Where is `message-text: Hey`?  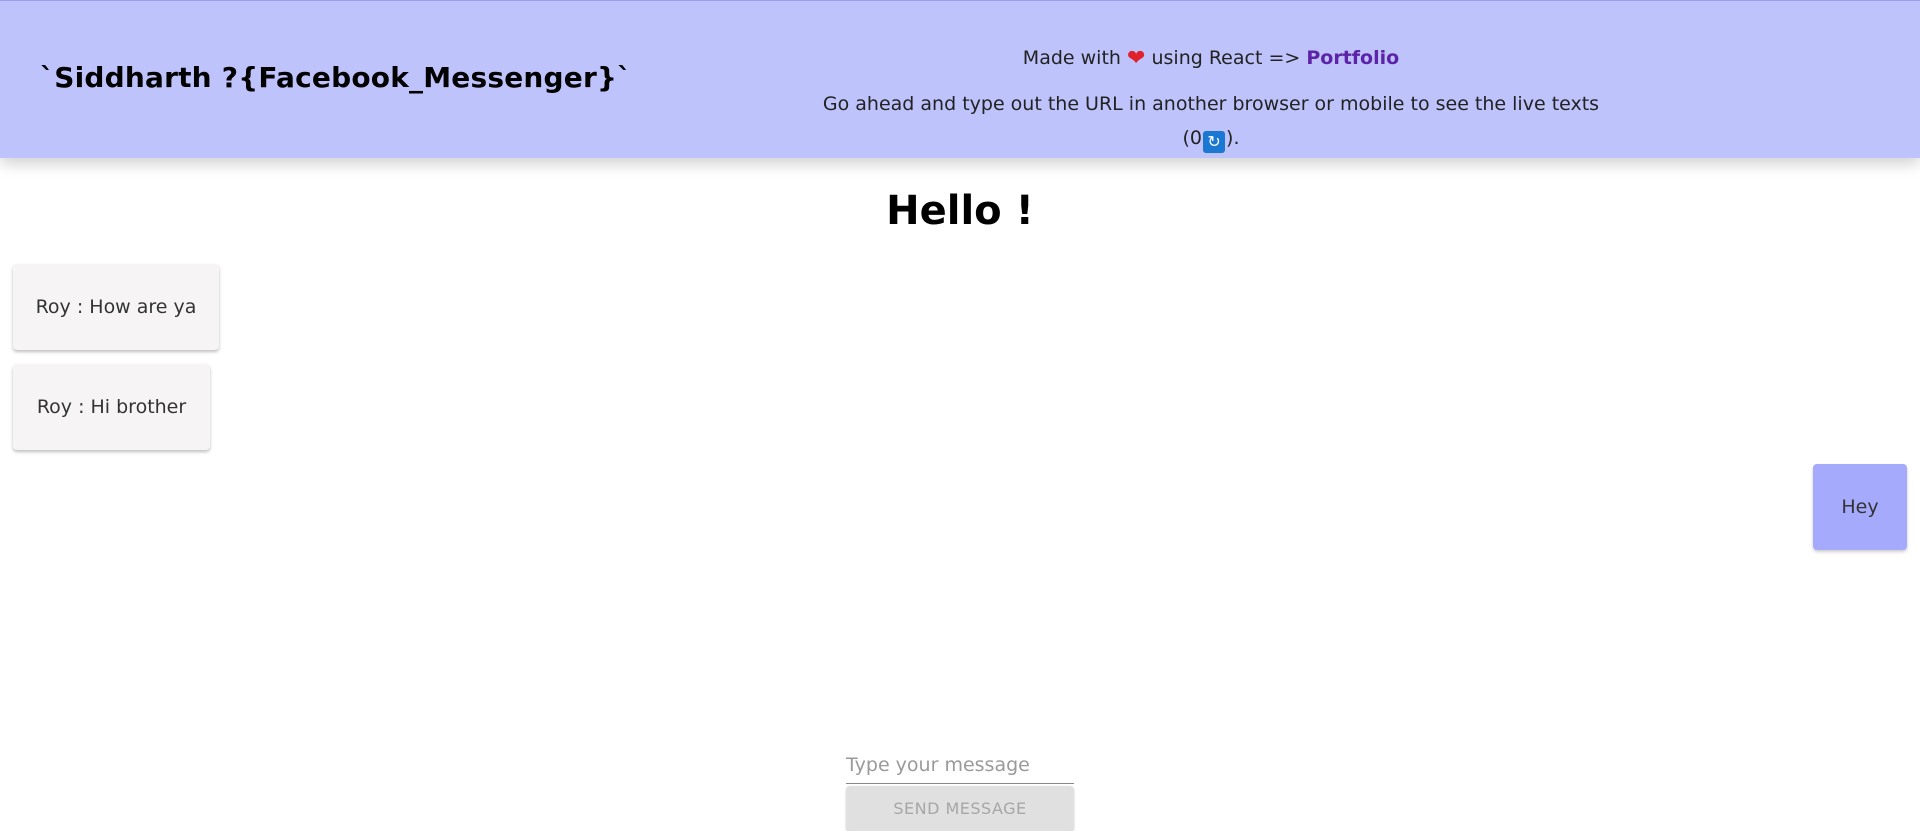
message-text: Hey is located at coordinates (1860, 507).